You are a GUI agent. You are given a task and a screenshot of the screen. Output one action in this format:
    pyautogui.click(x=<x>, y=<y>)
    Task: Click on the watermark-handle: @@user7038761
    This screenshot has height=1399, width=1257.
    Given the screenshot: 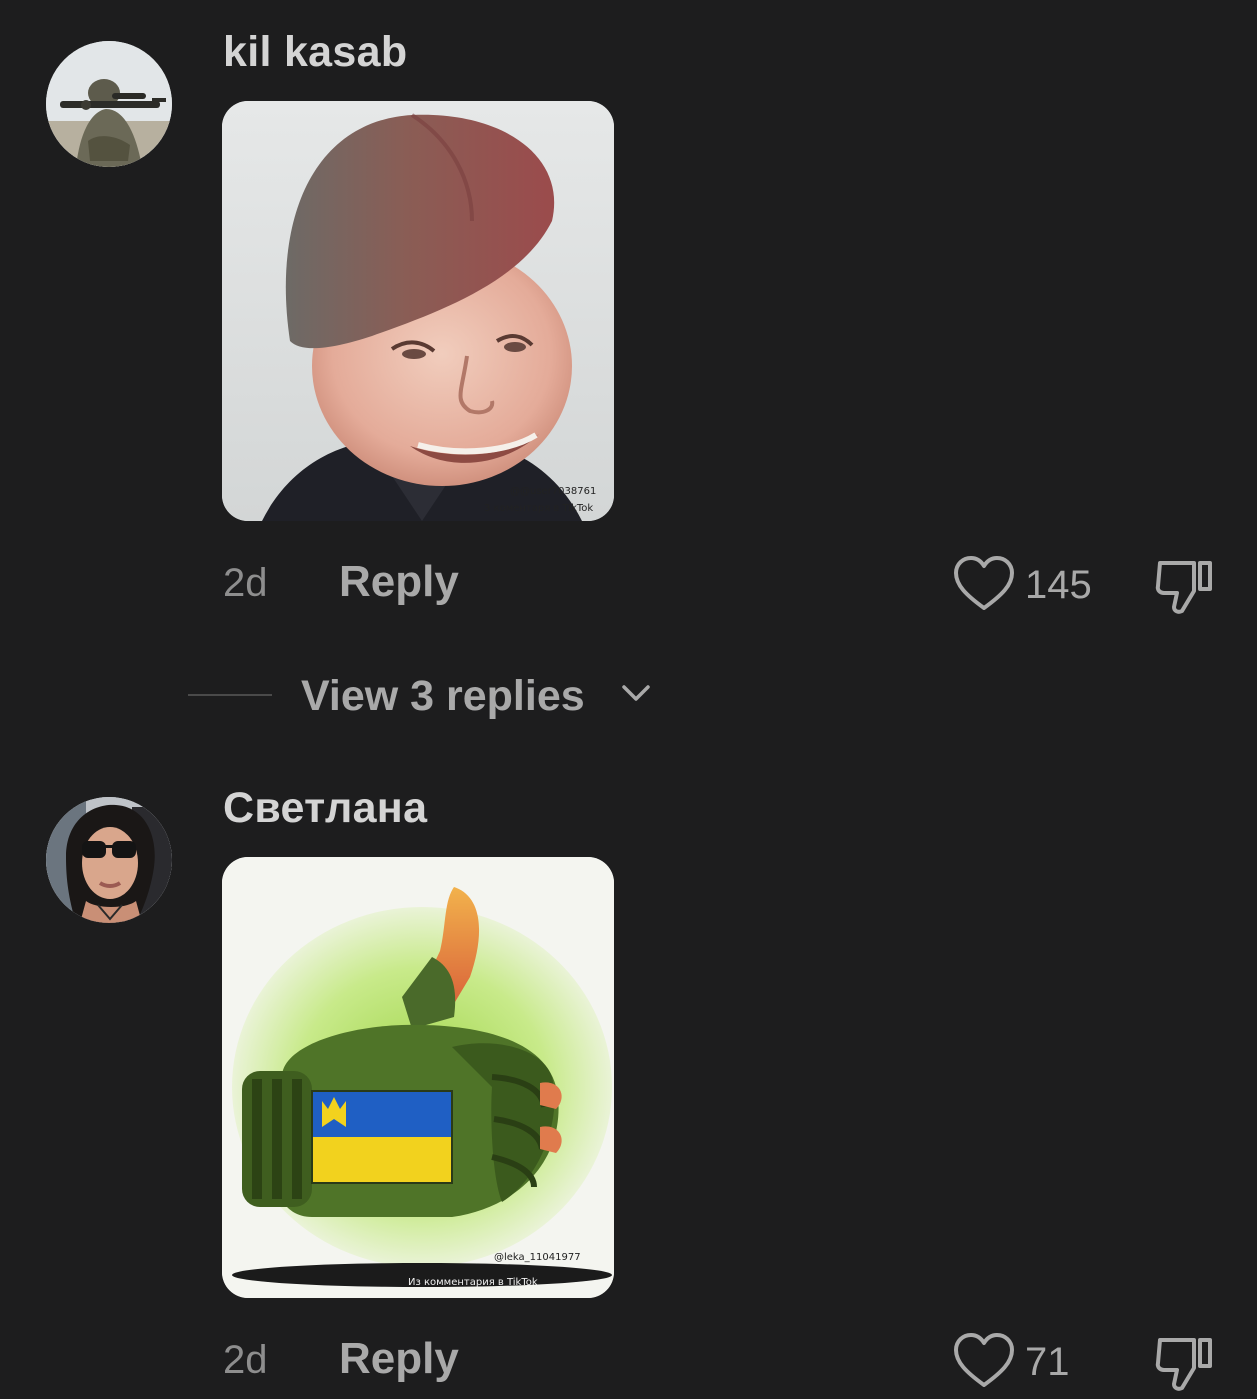 What is the action you would take?
    pyautogui.click(x=553, y=491)
    